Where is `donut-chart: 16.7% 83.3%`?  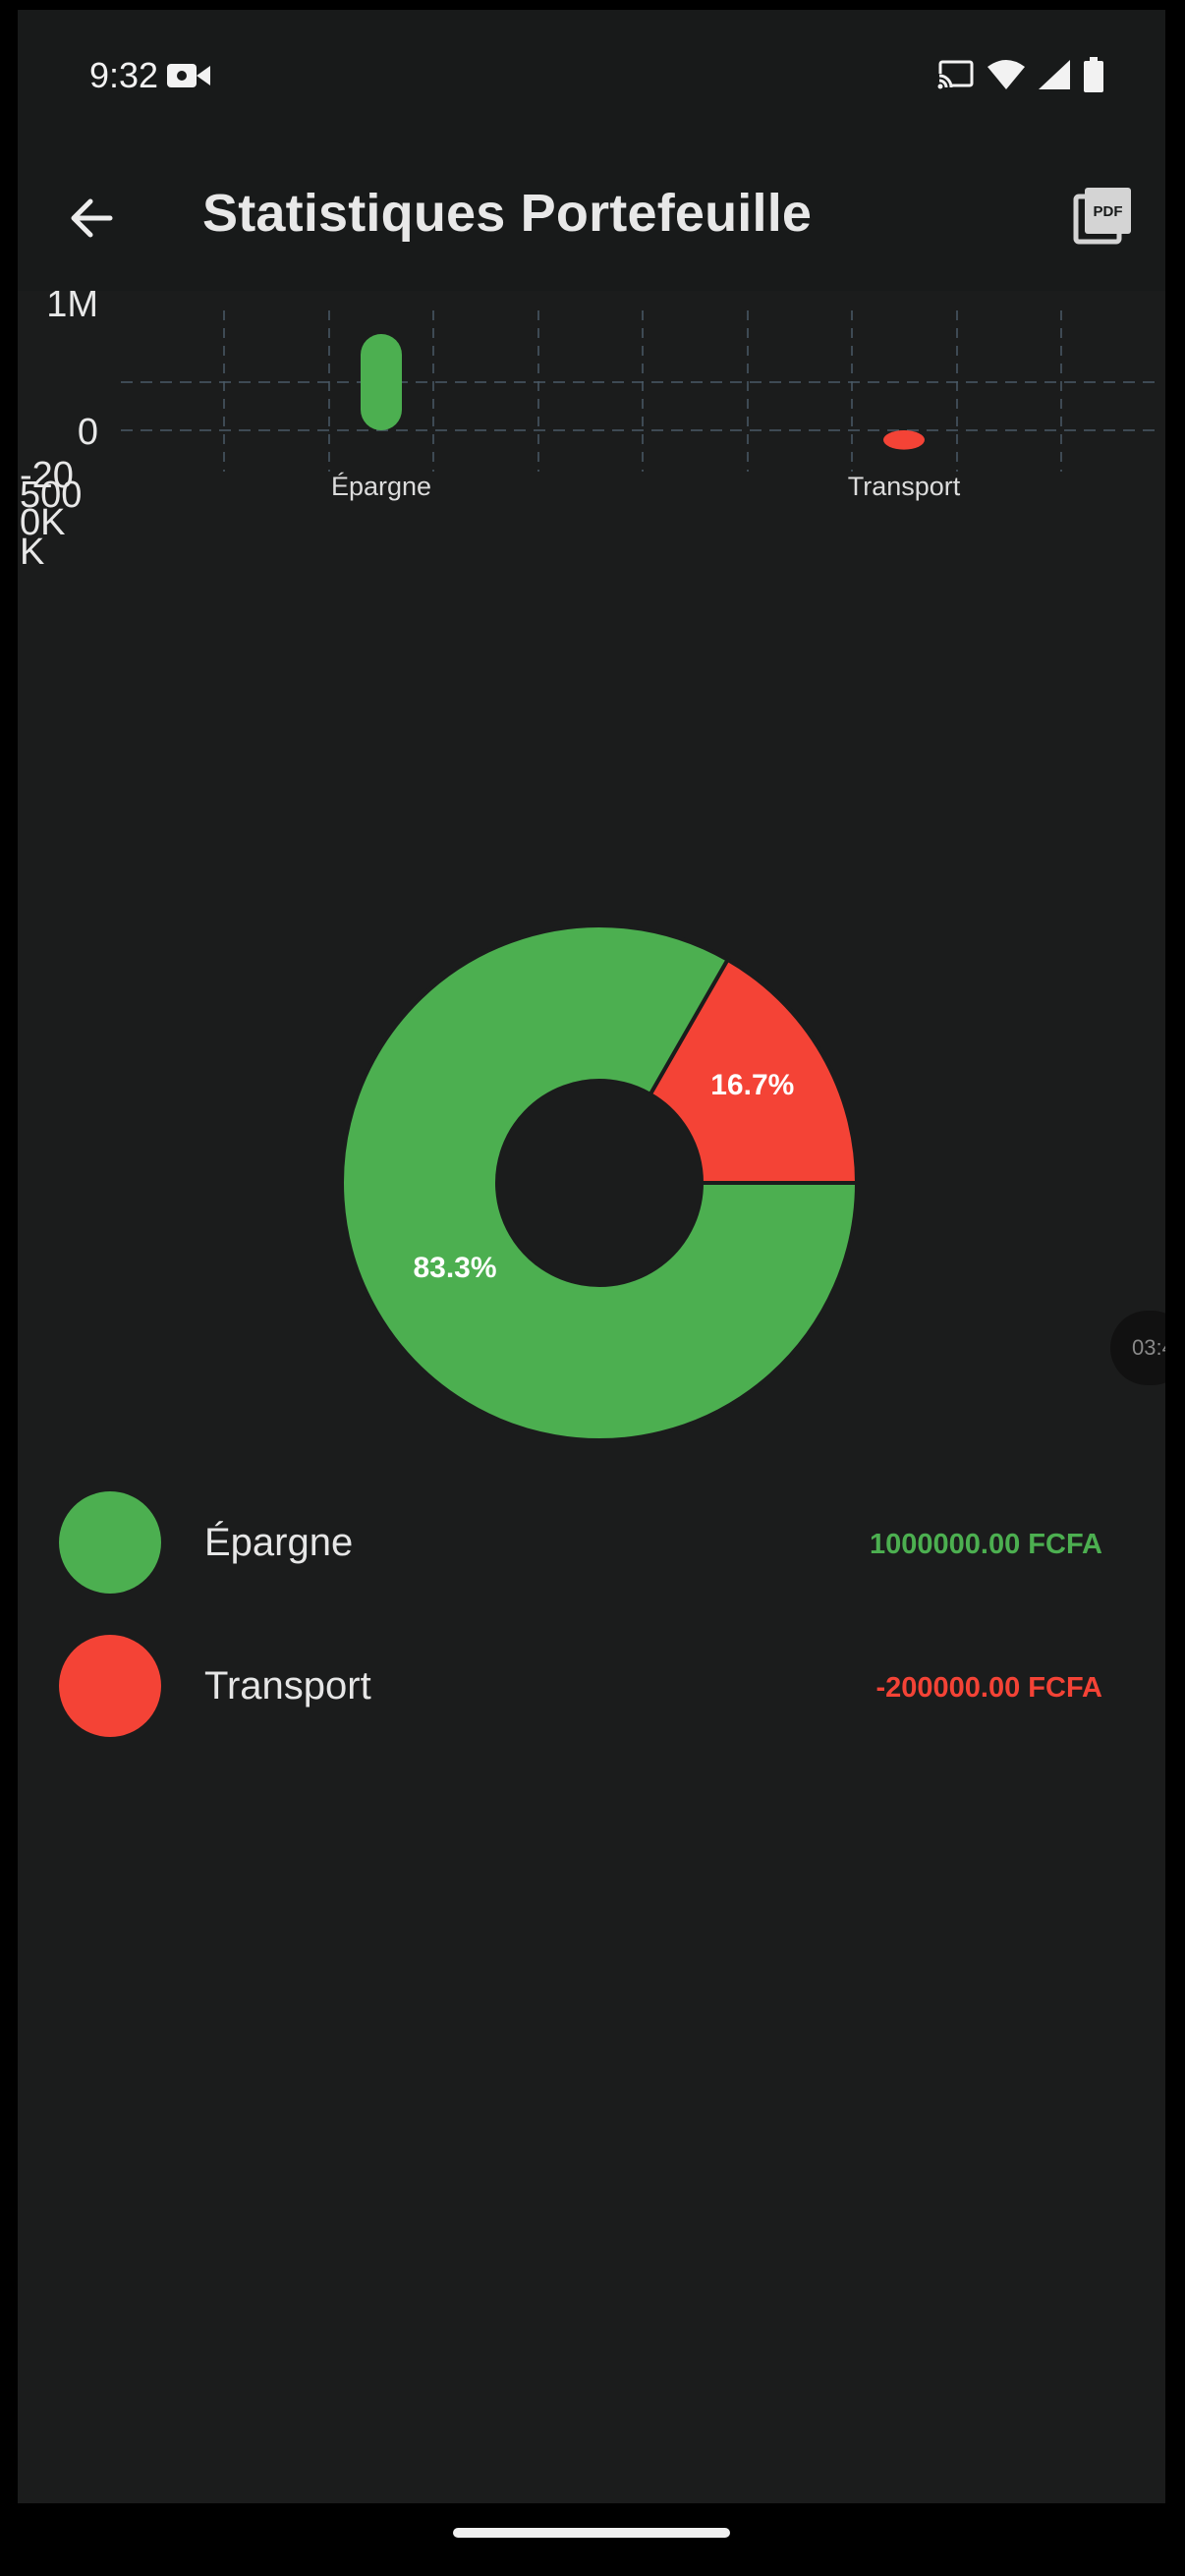 donut-chart: 16.7% 83.3% is located at coordinates (600, 1183).